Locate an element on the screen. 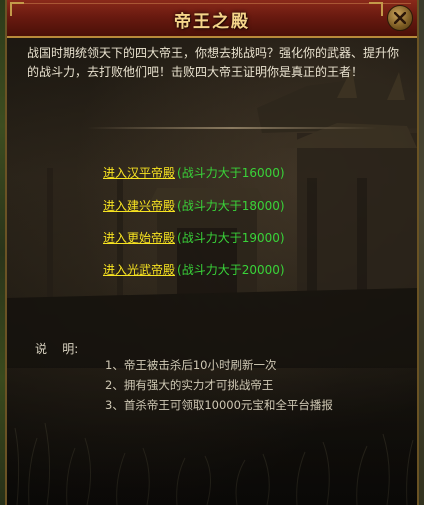 The height and width of the screenshot is (505, 424). note-item-2: 2、拥有强大的实力才可挑战帝王 is located at coordinates (189, 385).